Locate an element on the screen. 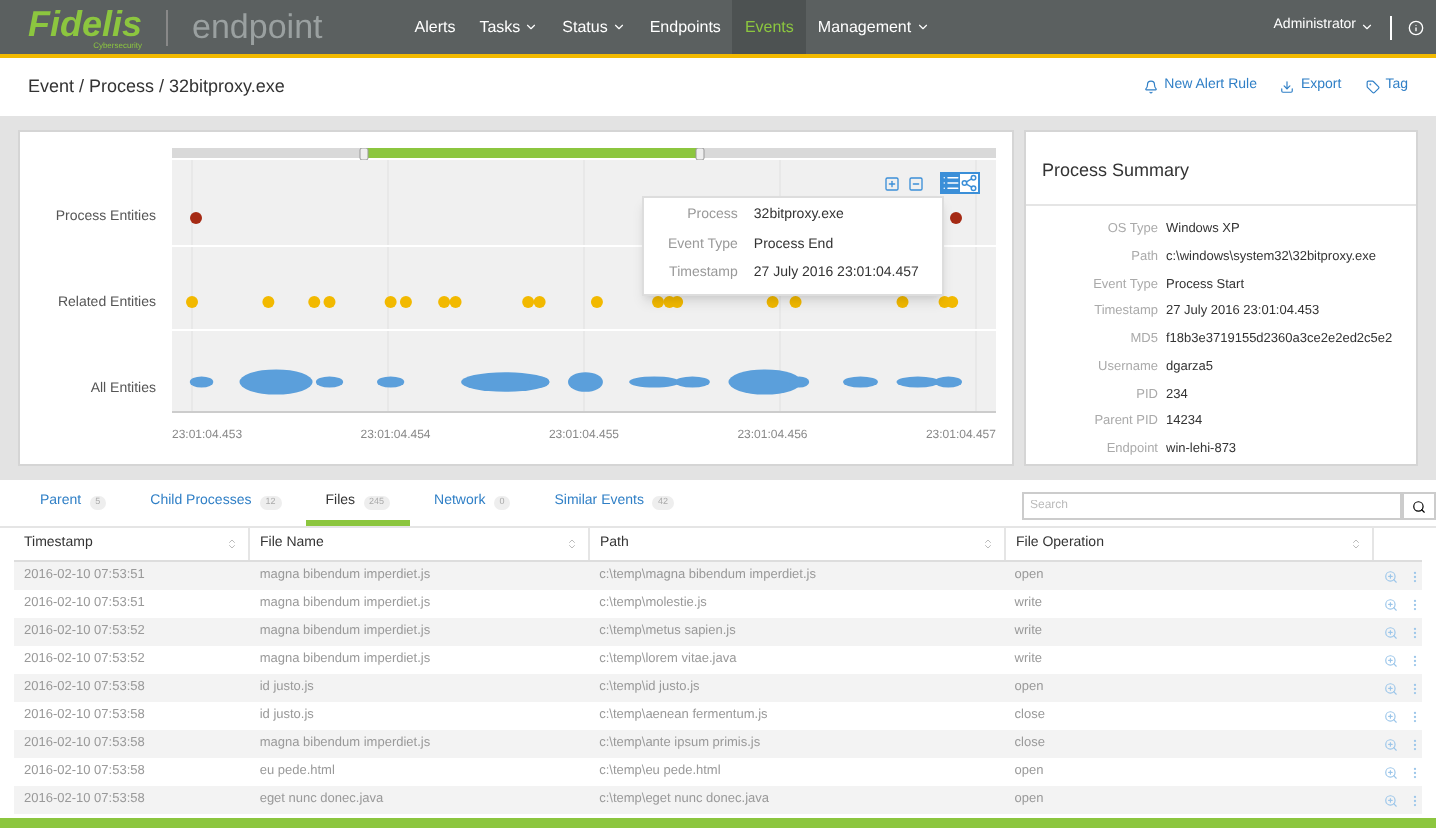  search-icon is located at coordinates (1419, 506).